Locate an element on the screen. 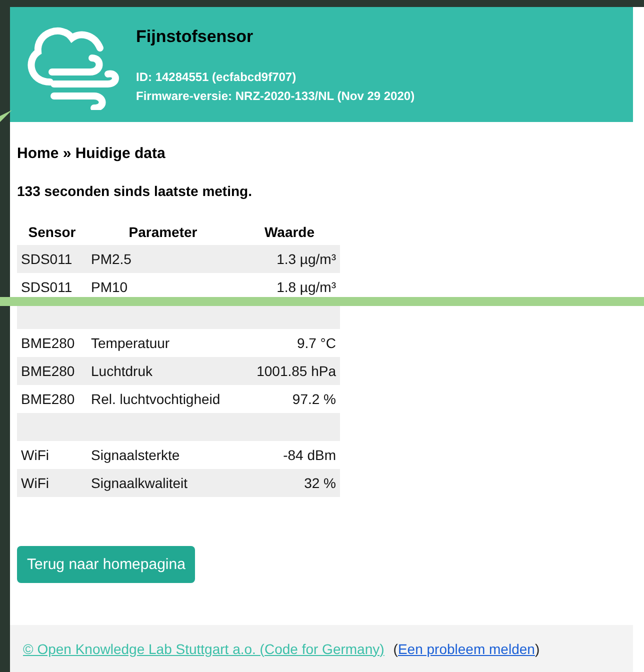 This screenshot has height=672, width=644. paren: ) is located at coordinates (537, 648).